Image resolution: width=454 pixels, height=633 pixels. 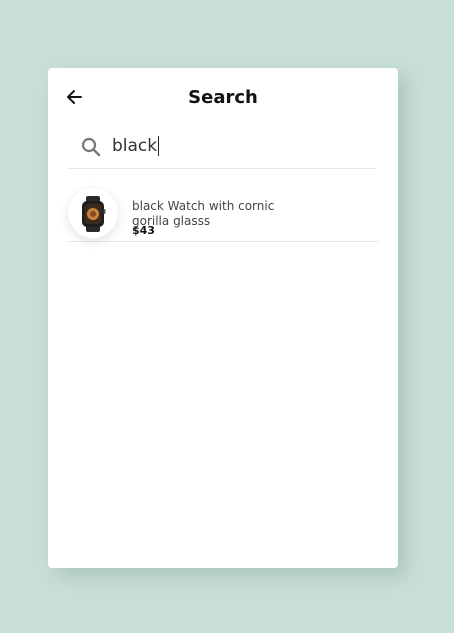 I want to click on page-title: Search, so click(x=223, y=97).